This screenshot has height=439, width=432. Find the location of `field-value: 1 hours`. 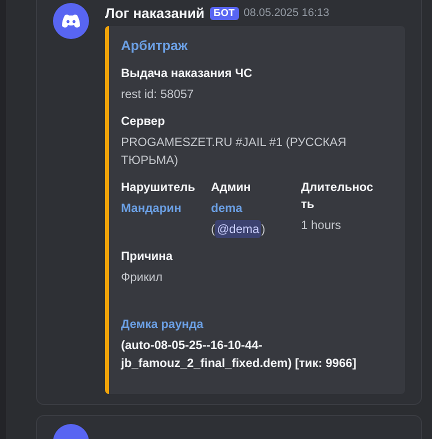

field-value: 1 hours is located at coordinates (321, 225).